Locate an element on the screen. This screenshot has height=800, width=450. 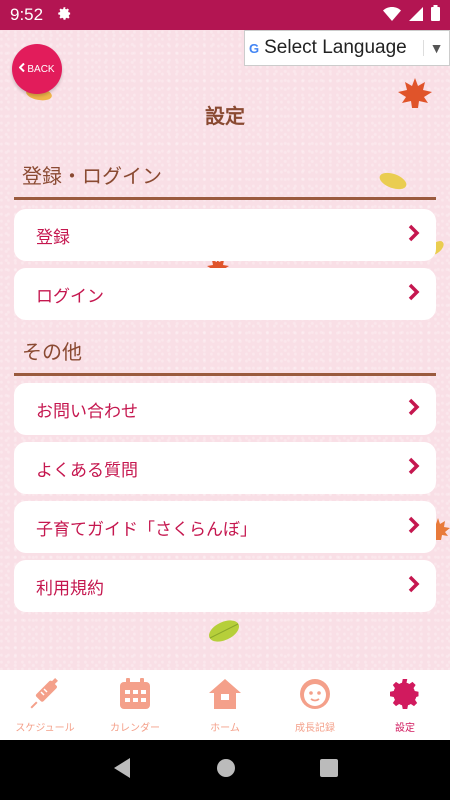
tab-home: ホーム is located at coordinates (225, 705).